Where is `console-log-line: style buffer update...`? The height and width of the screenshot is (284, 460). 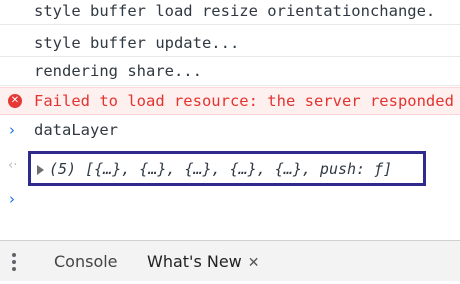
console-log-line: style buffer update... is located at coordinates (230, 43).